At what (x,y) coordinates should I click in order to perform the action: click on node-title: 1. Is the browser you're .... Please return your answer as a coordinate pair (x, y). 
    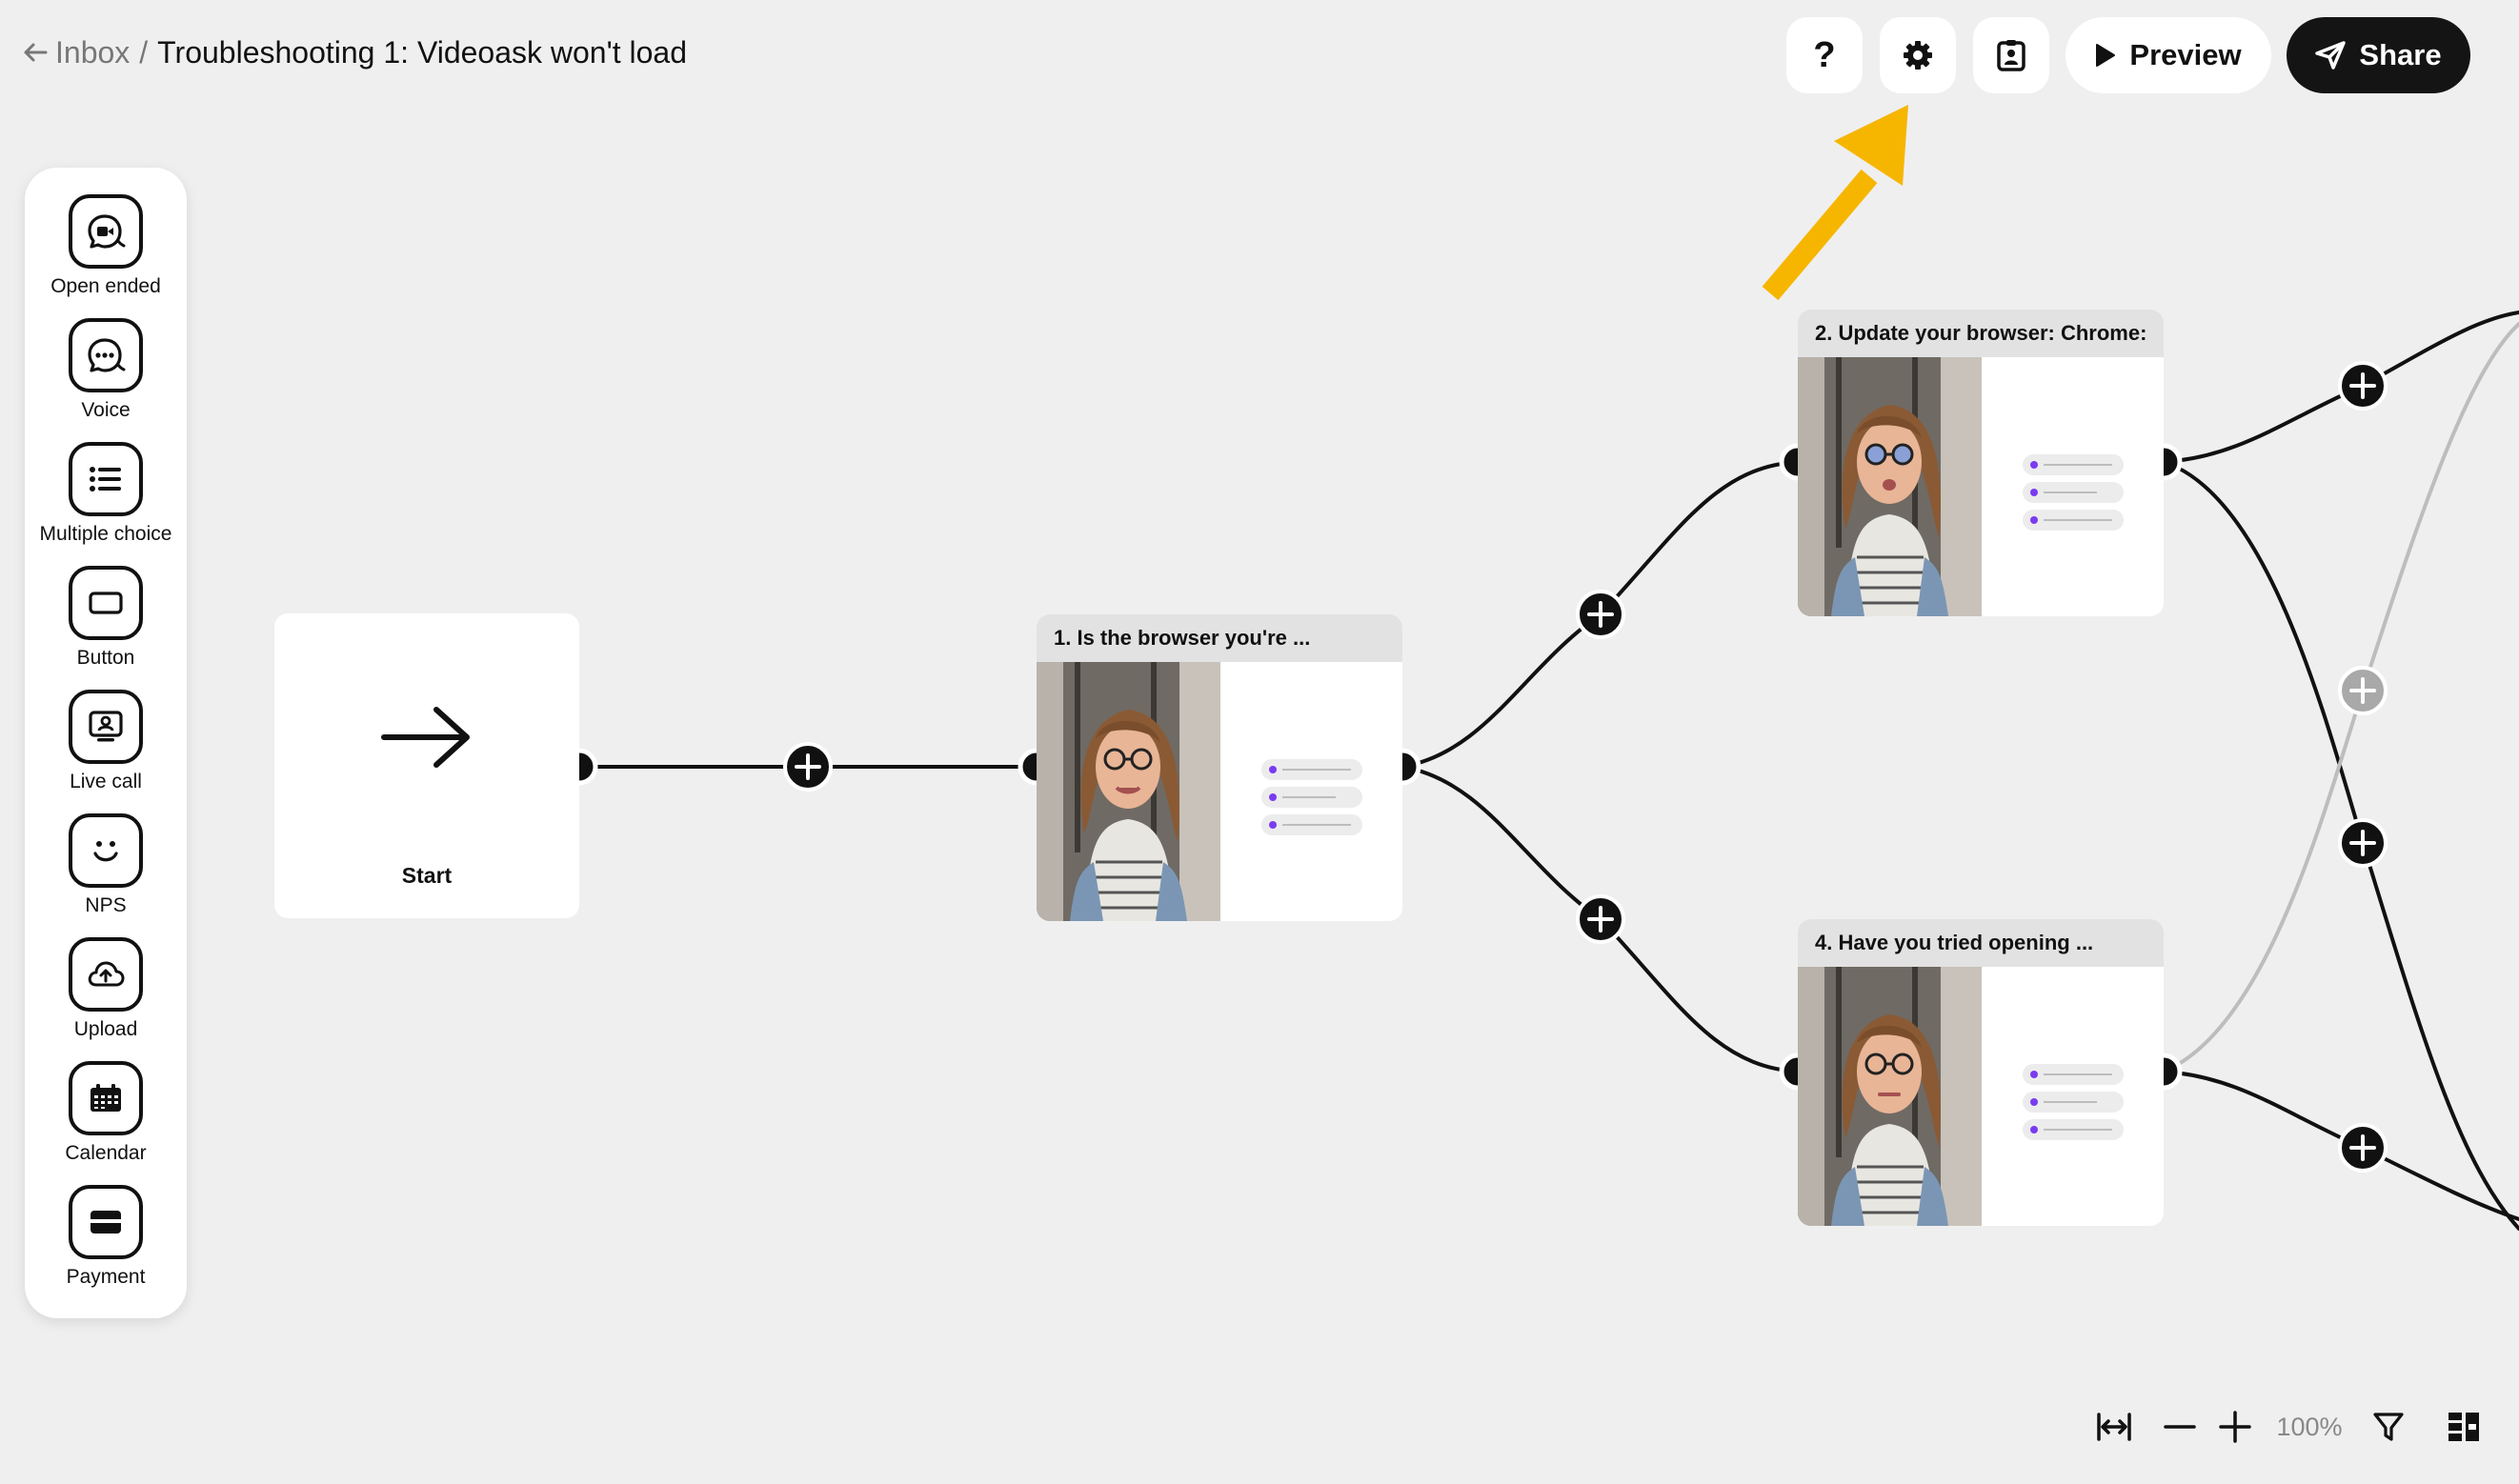
    Looking at the image, I should click on (1219, 638).